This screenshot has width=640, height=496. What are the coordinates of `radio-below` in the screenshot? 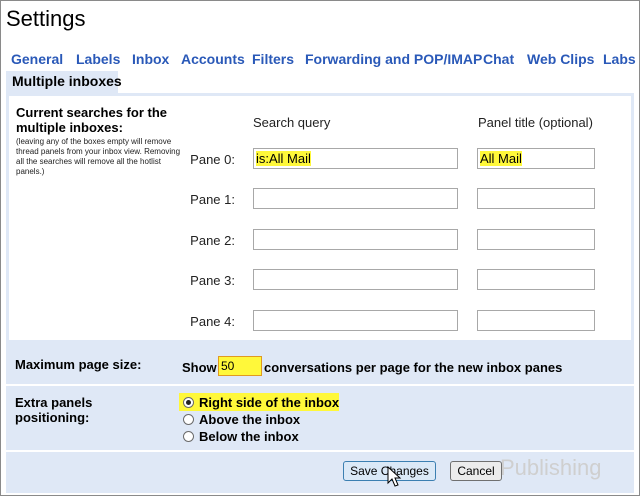 It's located at (188, 436).